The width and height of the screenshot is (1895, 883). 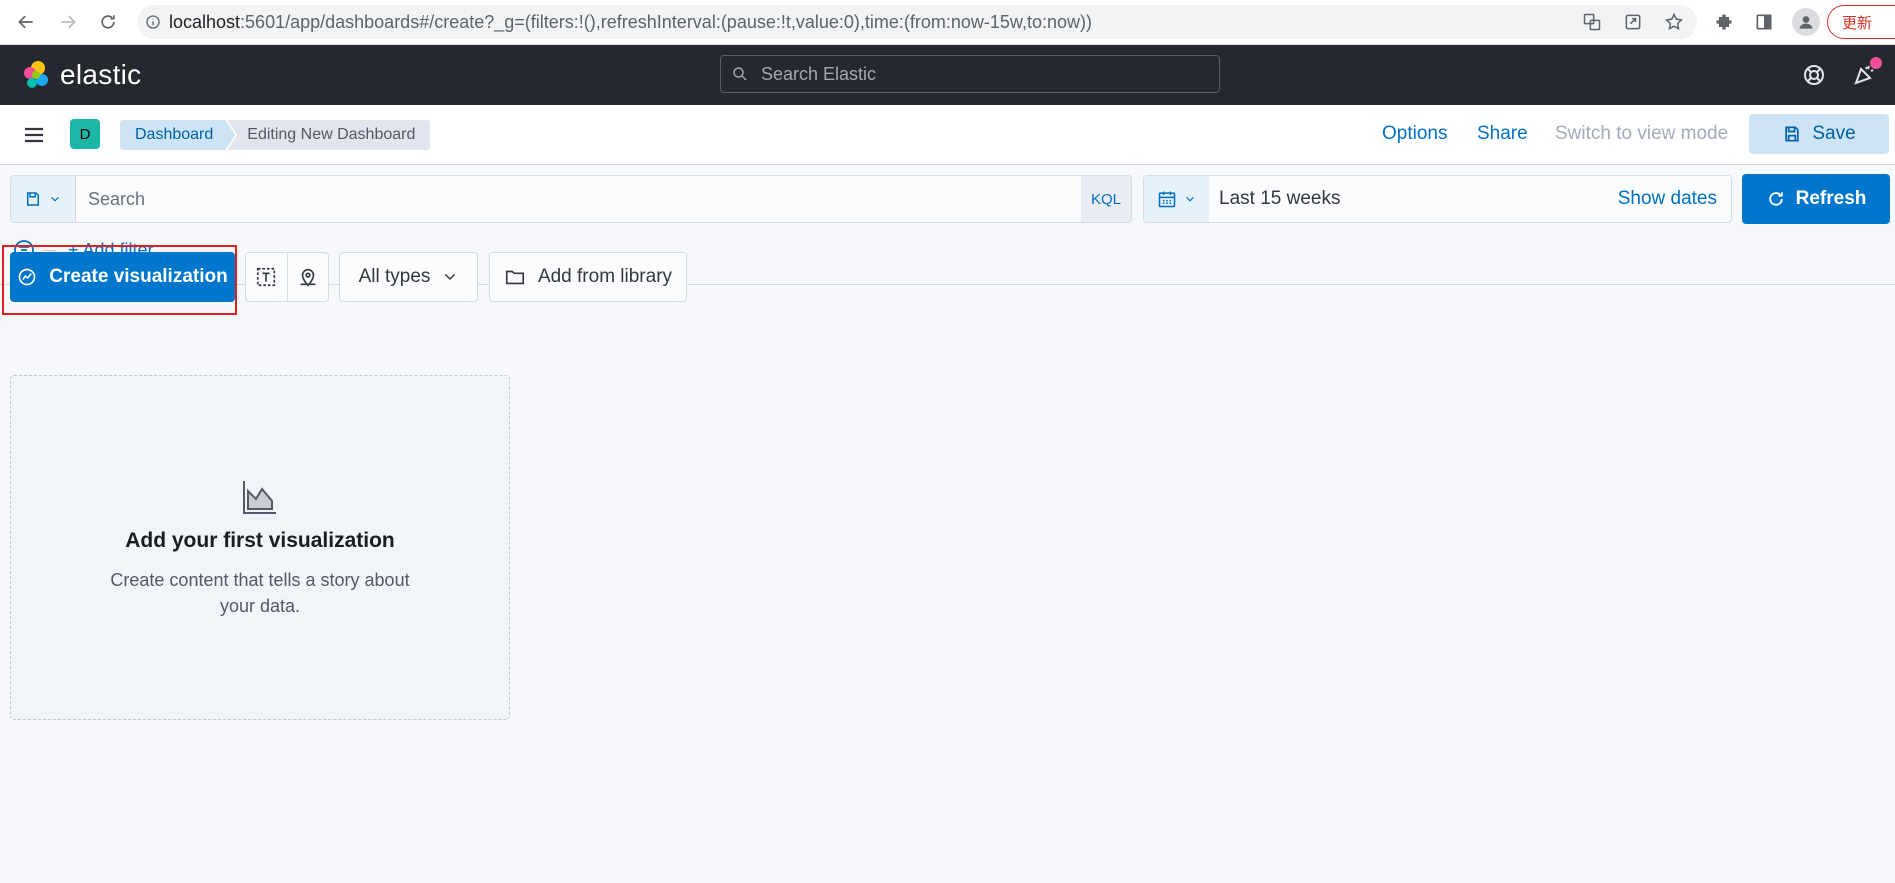 I want to click on site-info-icon, so click(x=153, y=22).